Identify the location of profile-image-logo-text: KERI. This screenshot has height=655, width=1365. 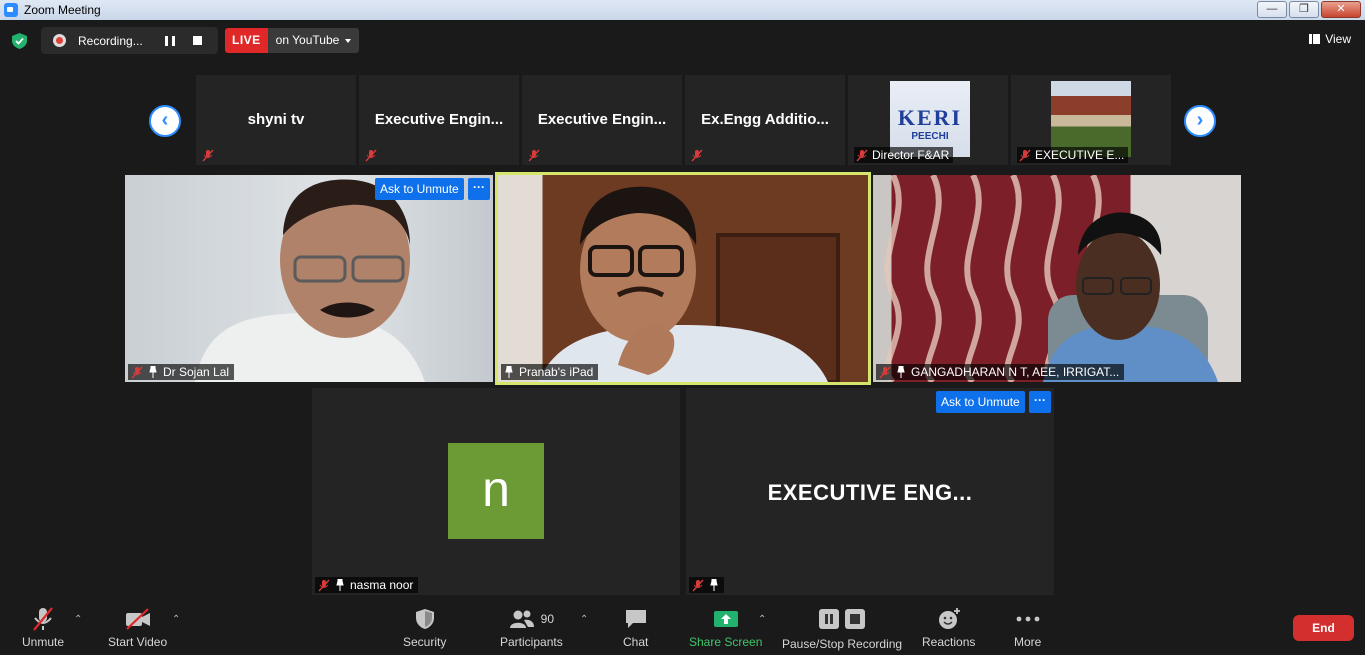
(930, 117).